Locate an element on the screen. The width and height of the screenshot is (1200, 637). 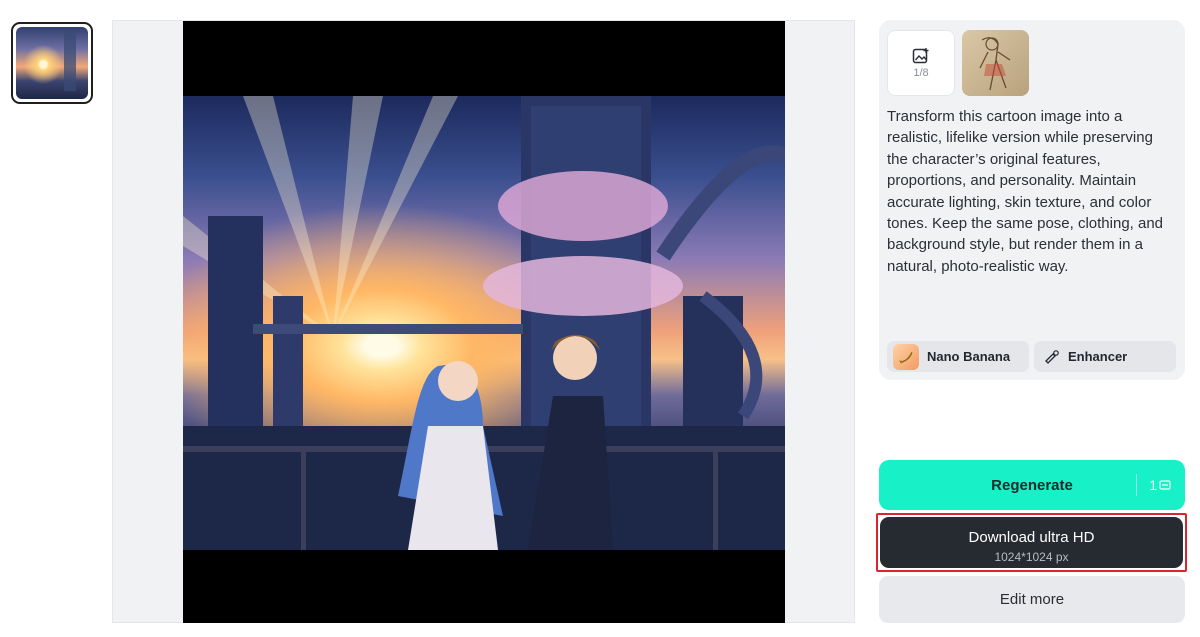
enhancer-chip: Enhancer is located at coordinates (1105, 356).